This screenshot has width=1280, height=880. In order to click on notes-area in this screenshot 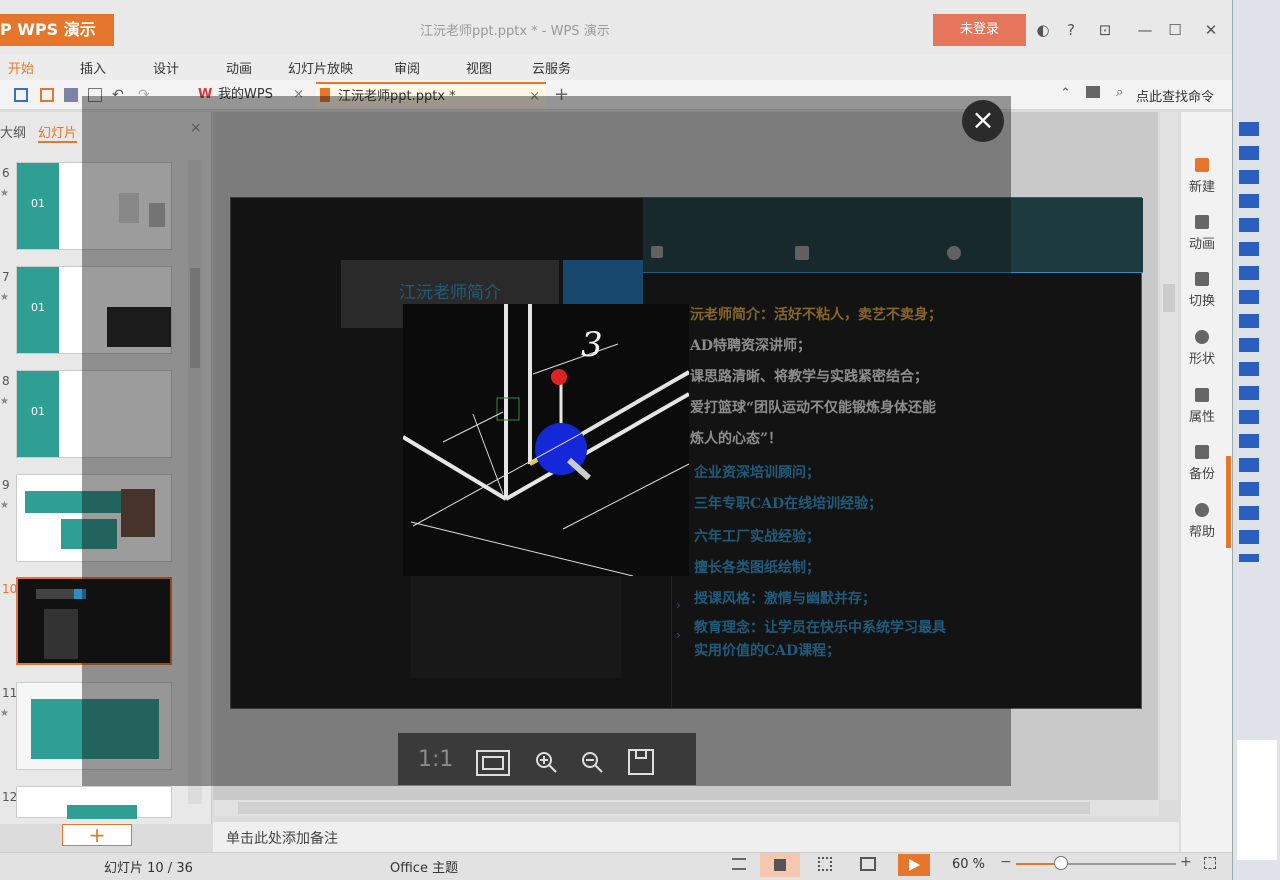, I will do `click(696, 837)`.